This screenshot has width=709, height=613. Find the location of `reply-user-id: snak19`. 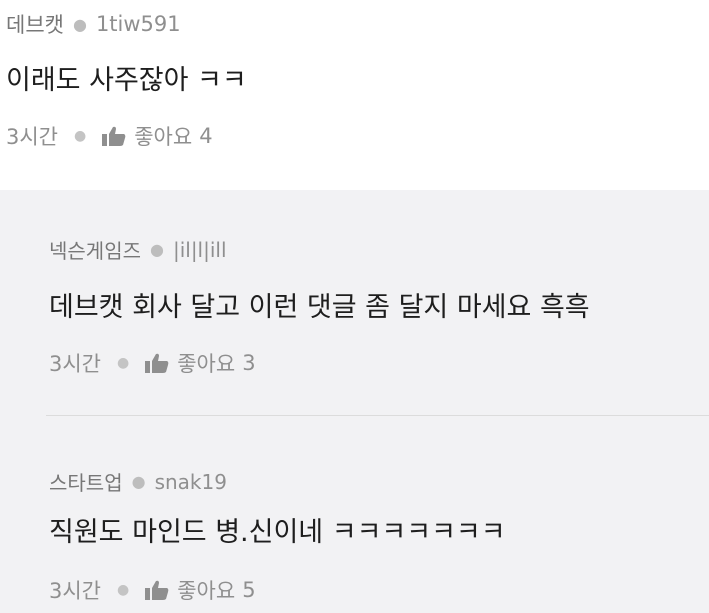

reply-user-id: snak19 is located at coordinates (191, 482).